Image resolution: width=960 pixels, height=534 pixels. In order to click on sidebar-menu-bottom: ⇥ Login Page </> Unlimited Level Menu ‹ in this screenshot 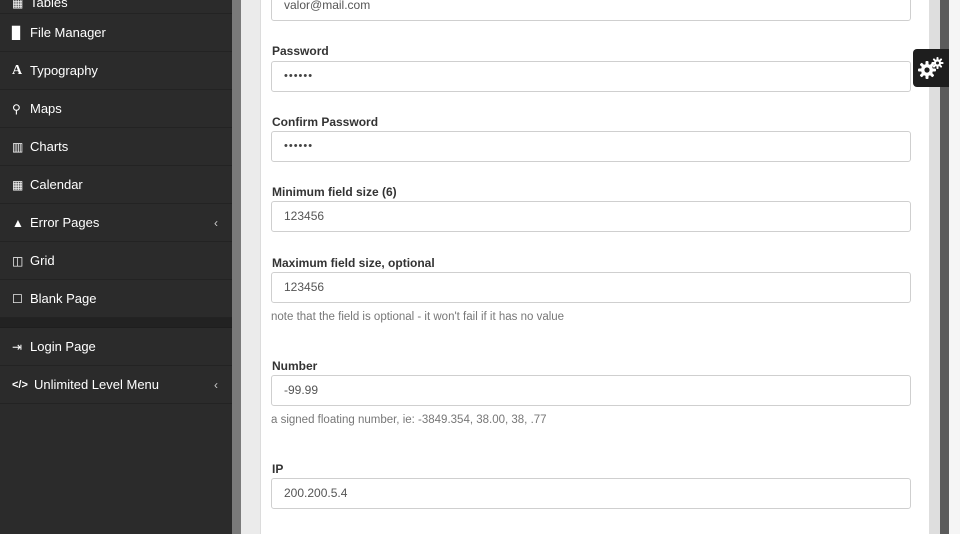, I will do `click(116, 366)`.